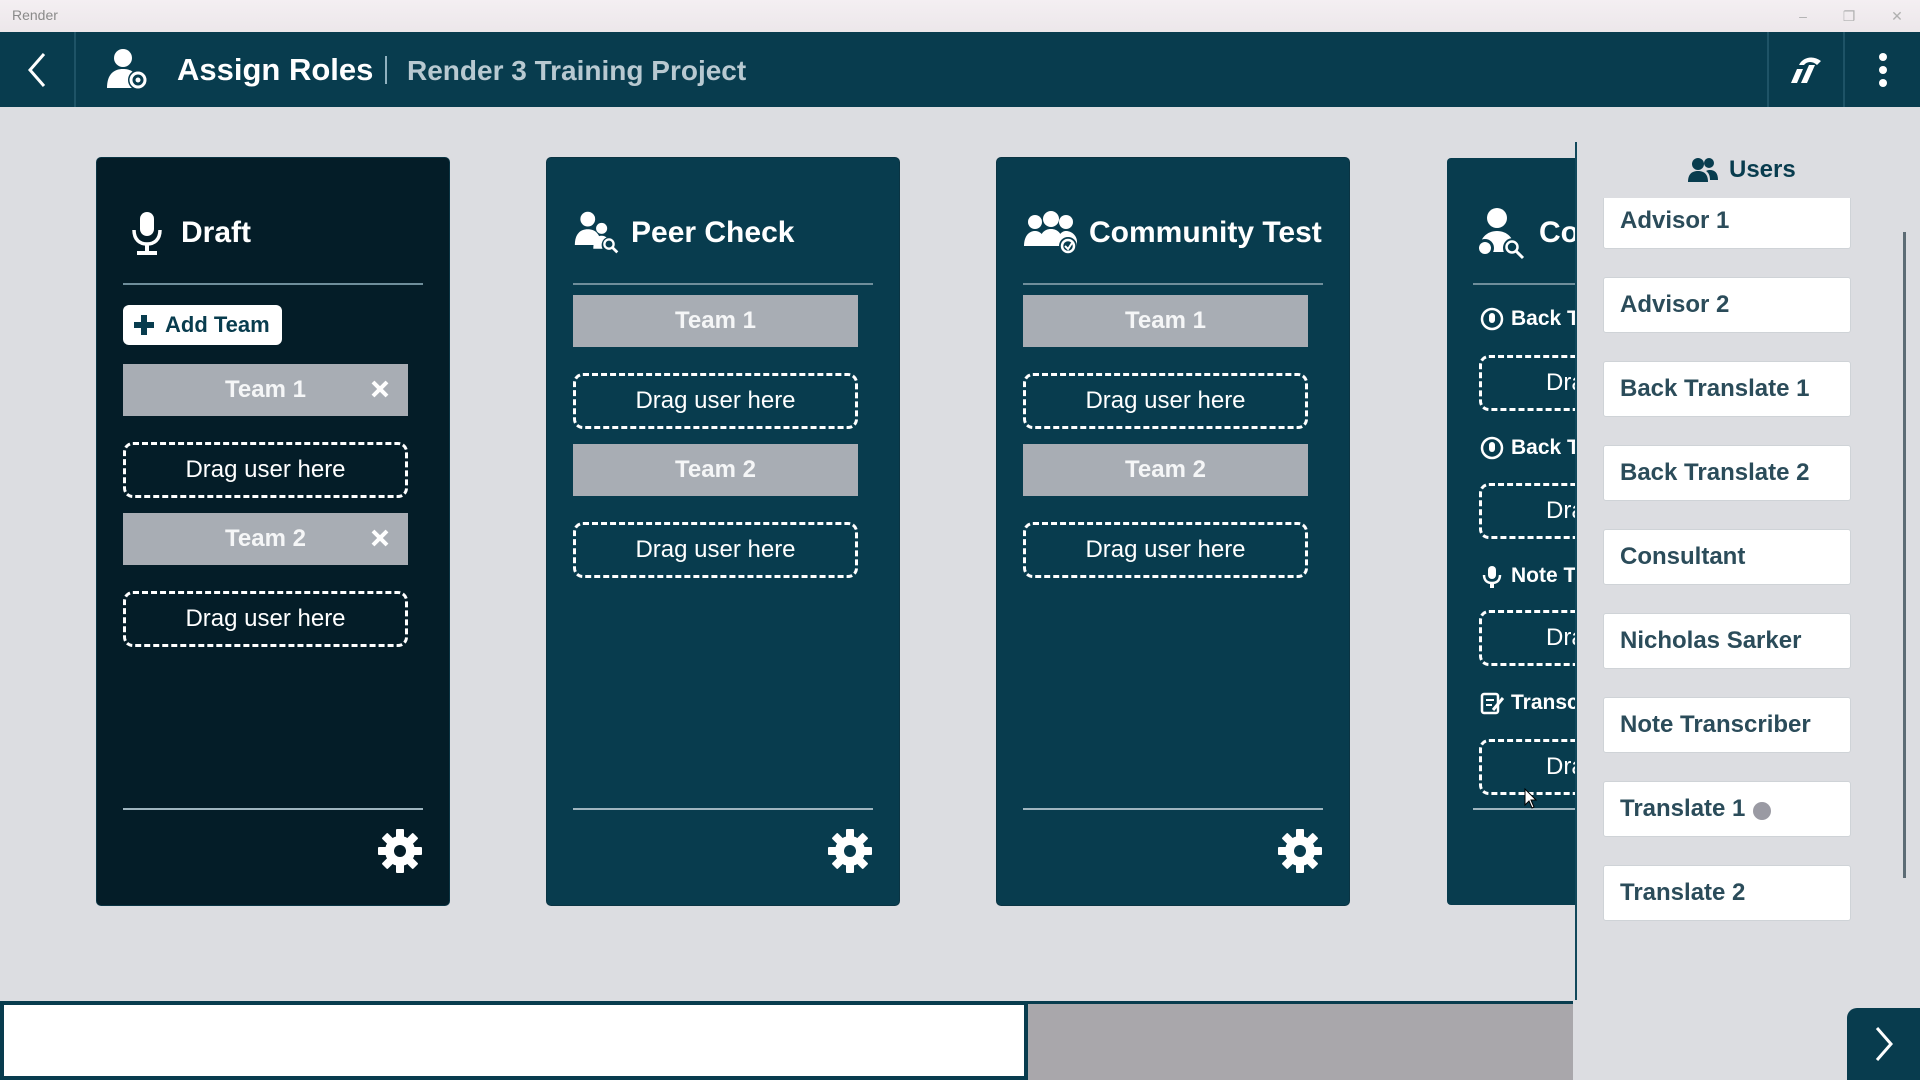 This screenshot has height=1080, width=1920. I want to click on next-button, so click(1883, 1044).